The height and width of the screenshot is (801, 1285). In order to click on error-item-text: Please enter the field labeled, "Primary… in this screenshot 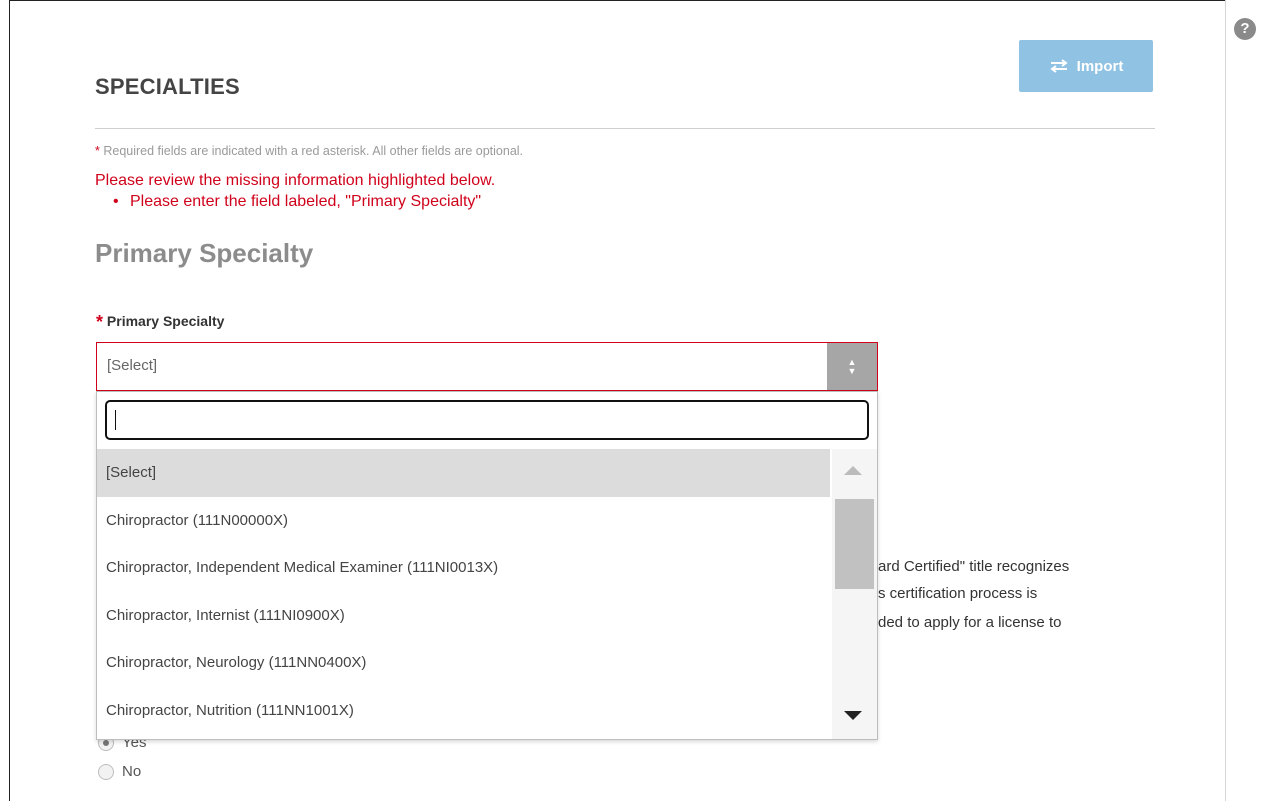, I will do `click(306, 201)`.